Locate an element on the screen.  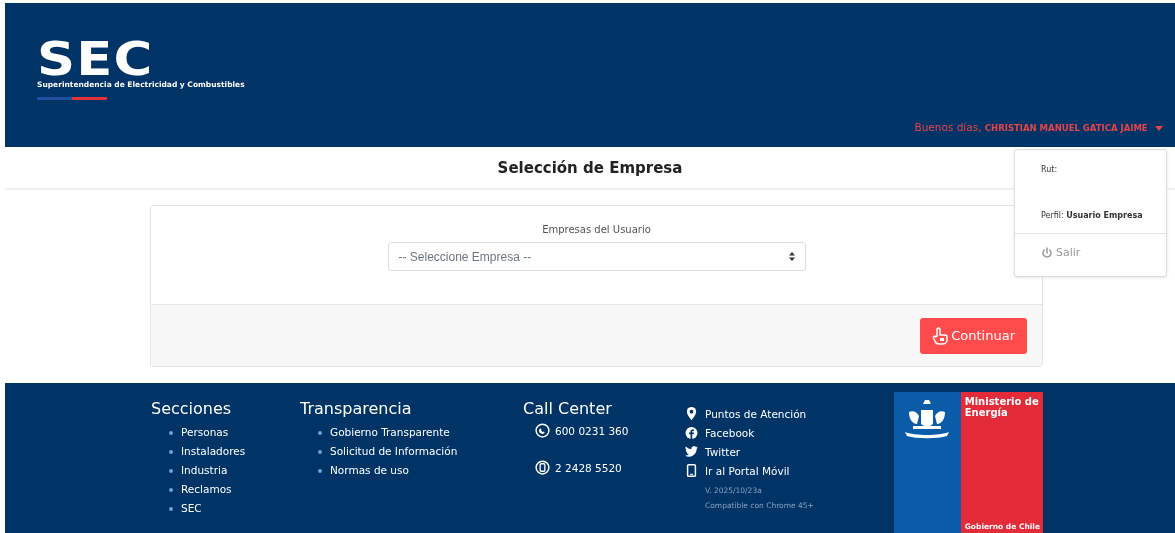
footer-link: Ir al Portal Móvil is located at coordinates (749, 470).